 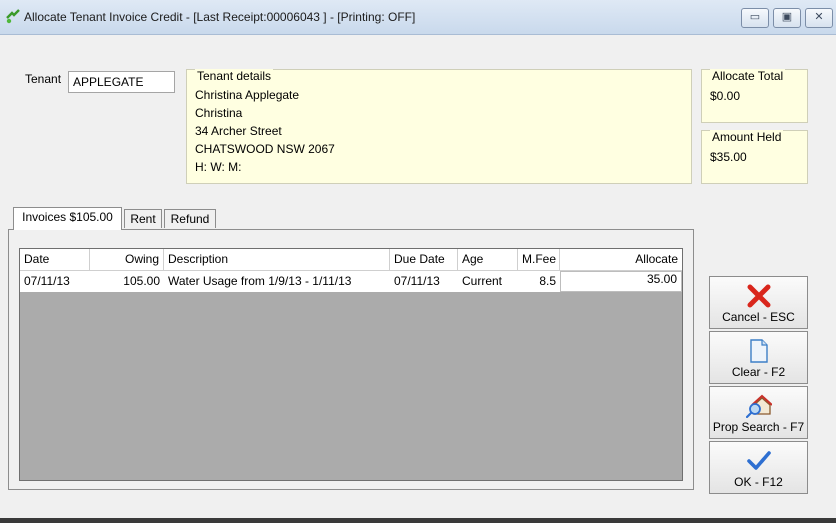 What do you see at coordinates (547, 281) in the screenshot?
I see `cell-mfee: 8.5` at bounding box center [547, 281].